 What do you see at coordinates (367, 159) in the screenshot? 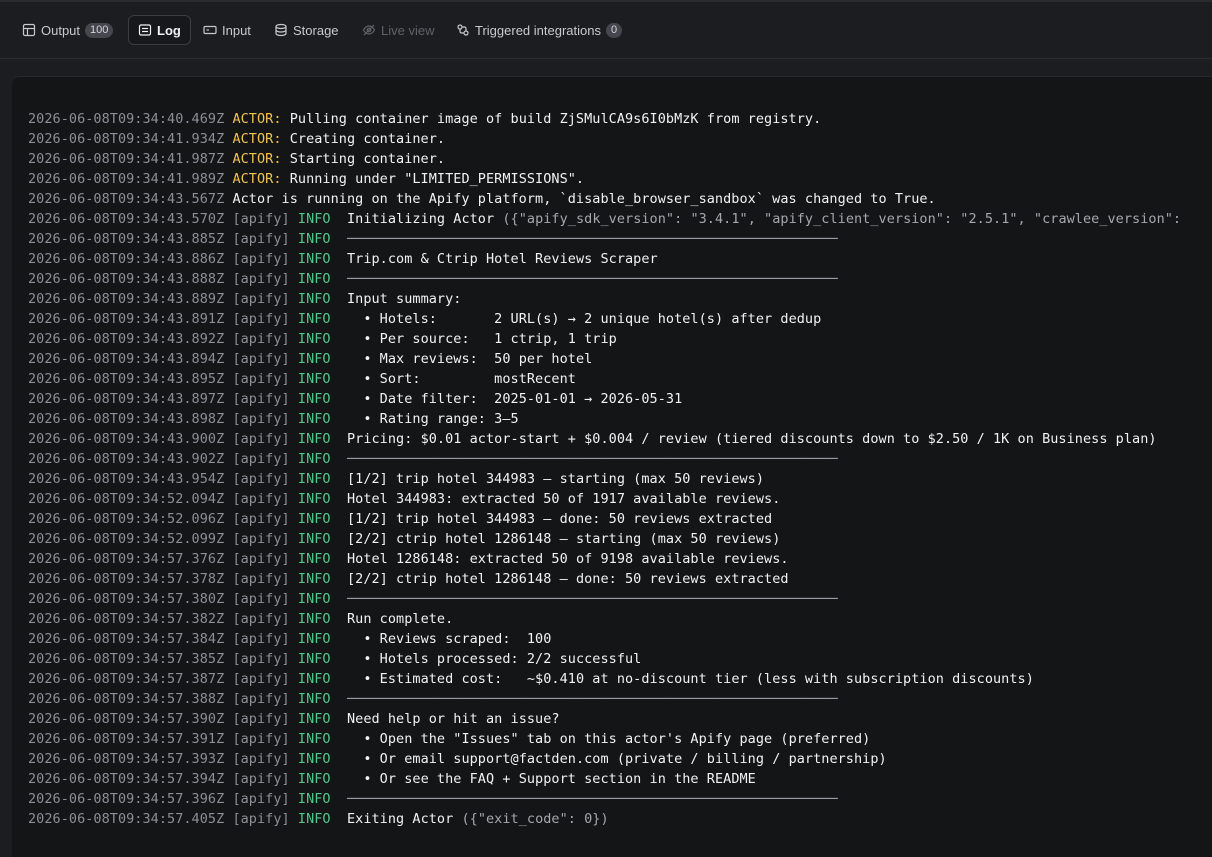
I see `log-message: Starting container.` at bounding box center [367, 159].